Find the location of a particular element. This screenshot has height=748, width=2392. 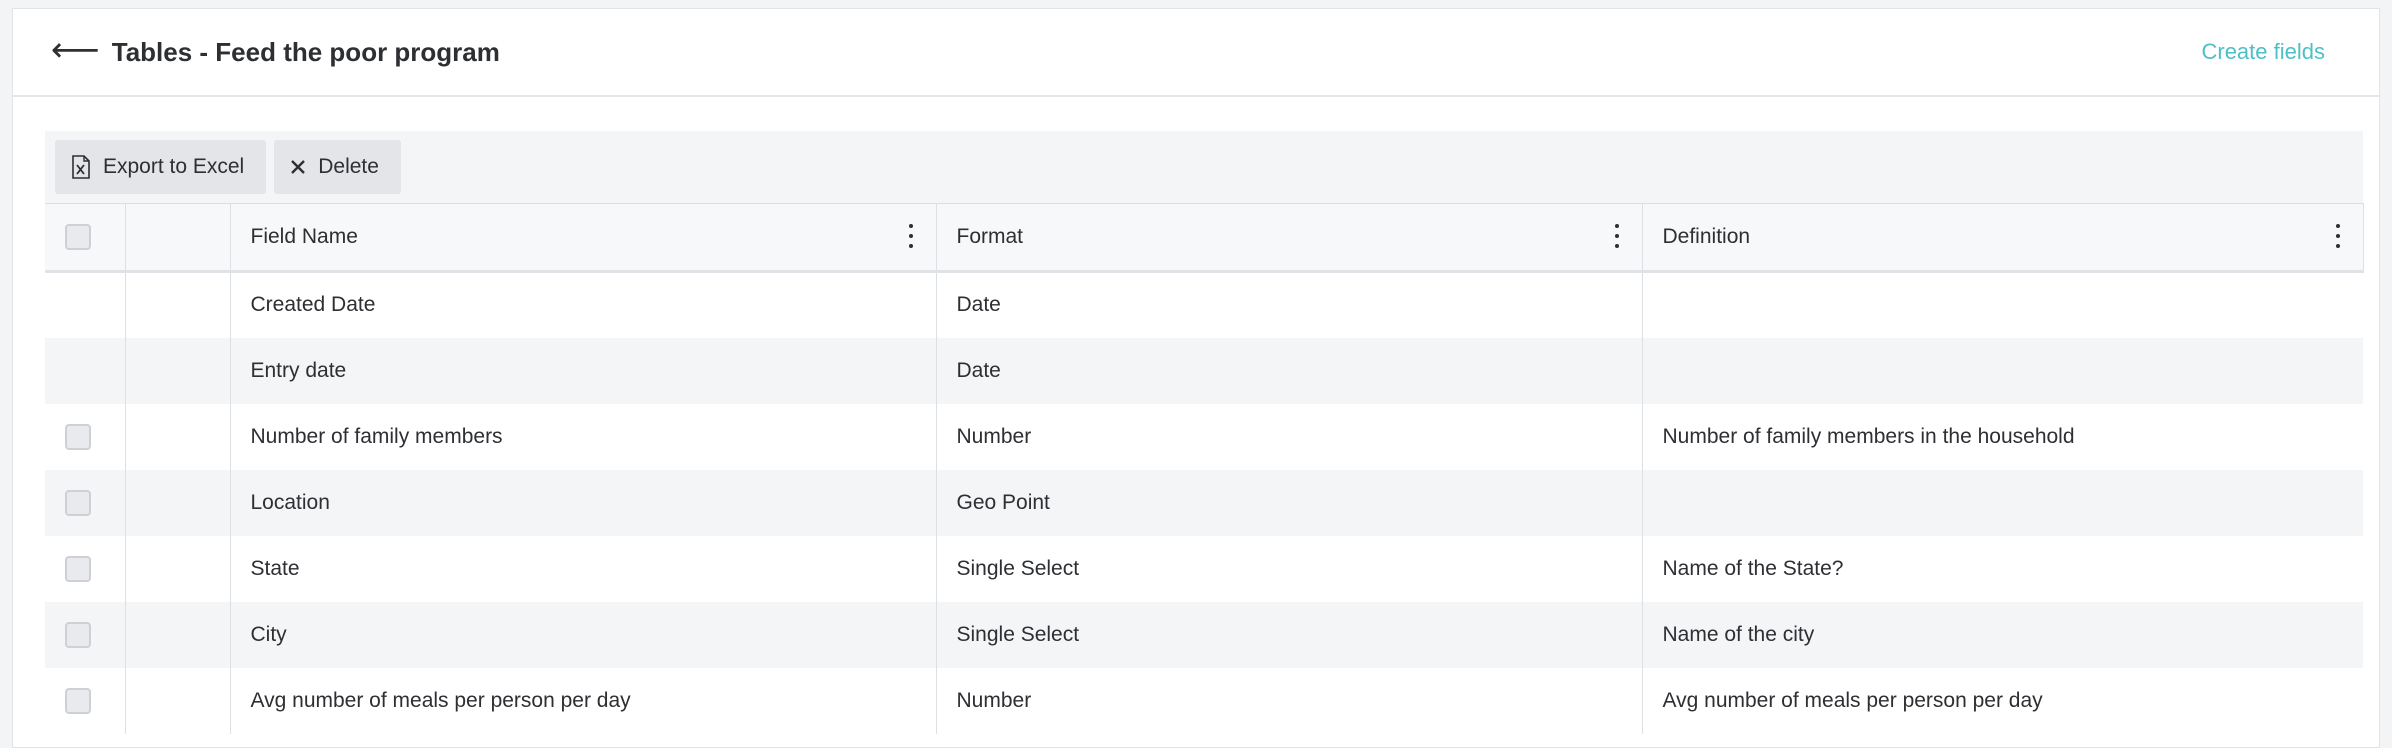

column-header-label: Format is located at coordinates (990, 236).